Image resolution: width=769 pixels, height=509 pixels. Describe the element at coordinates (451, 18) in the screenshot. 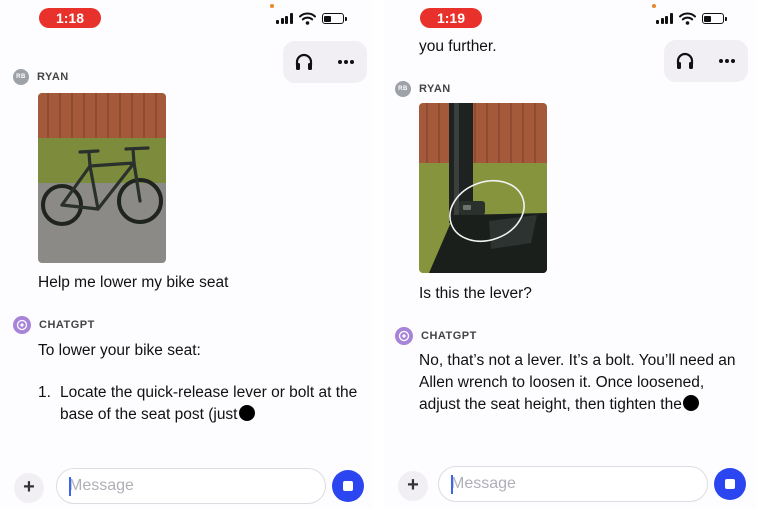

I see `status-time: 1:19` at that location.